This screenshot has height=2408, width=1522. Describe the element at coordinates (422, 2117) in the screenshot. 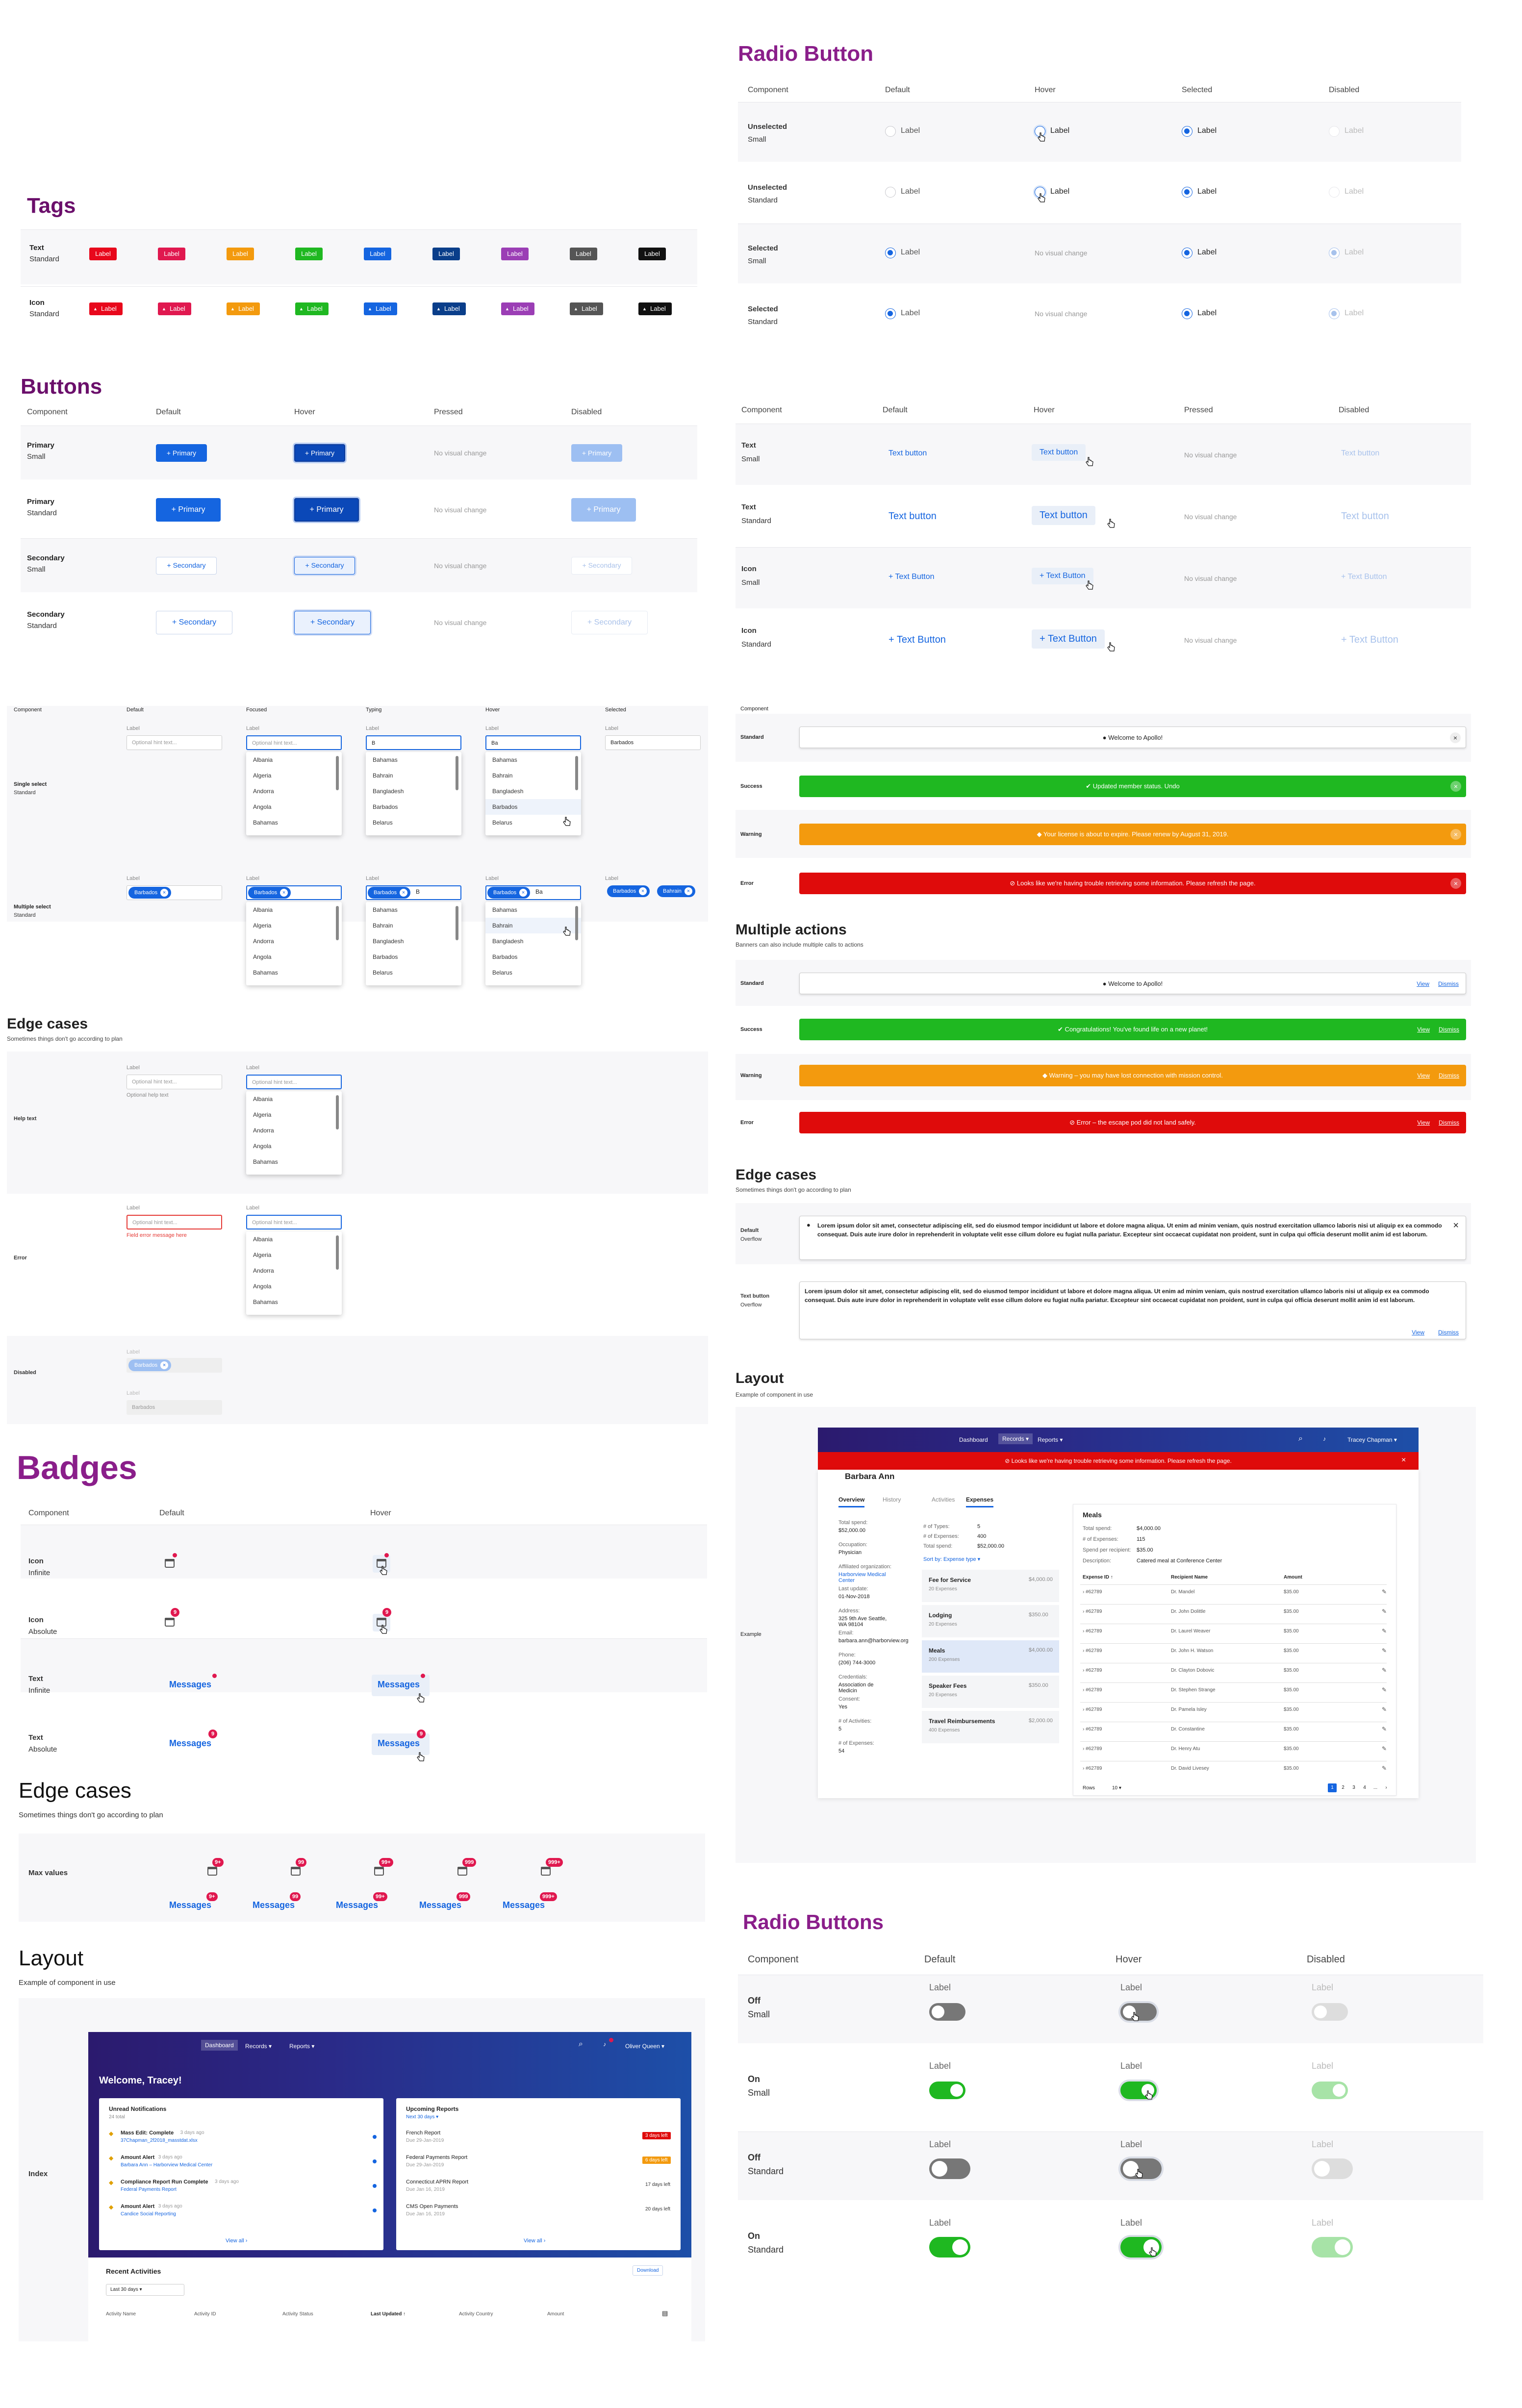

I see `range-dropdown: Next 30 days ▾` at that location.